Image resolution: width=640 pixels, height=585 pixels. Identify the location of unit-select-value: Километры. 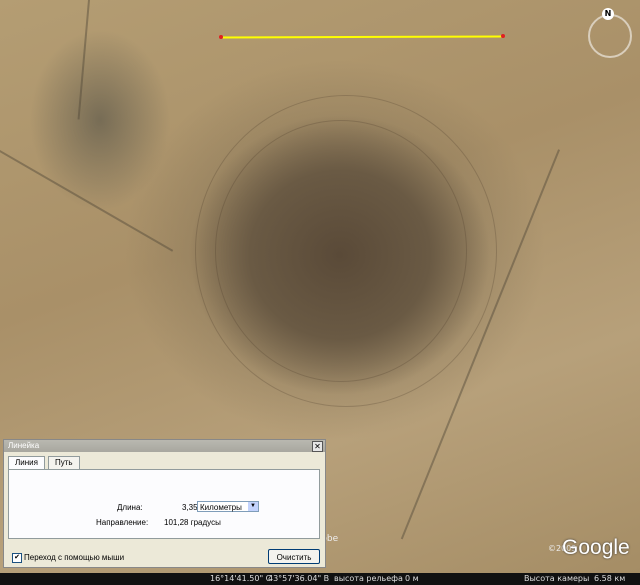
(221, 507).